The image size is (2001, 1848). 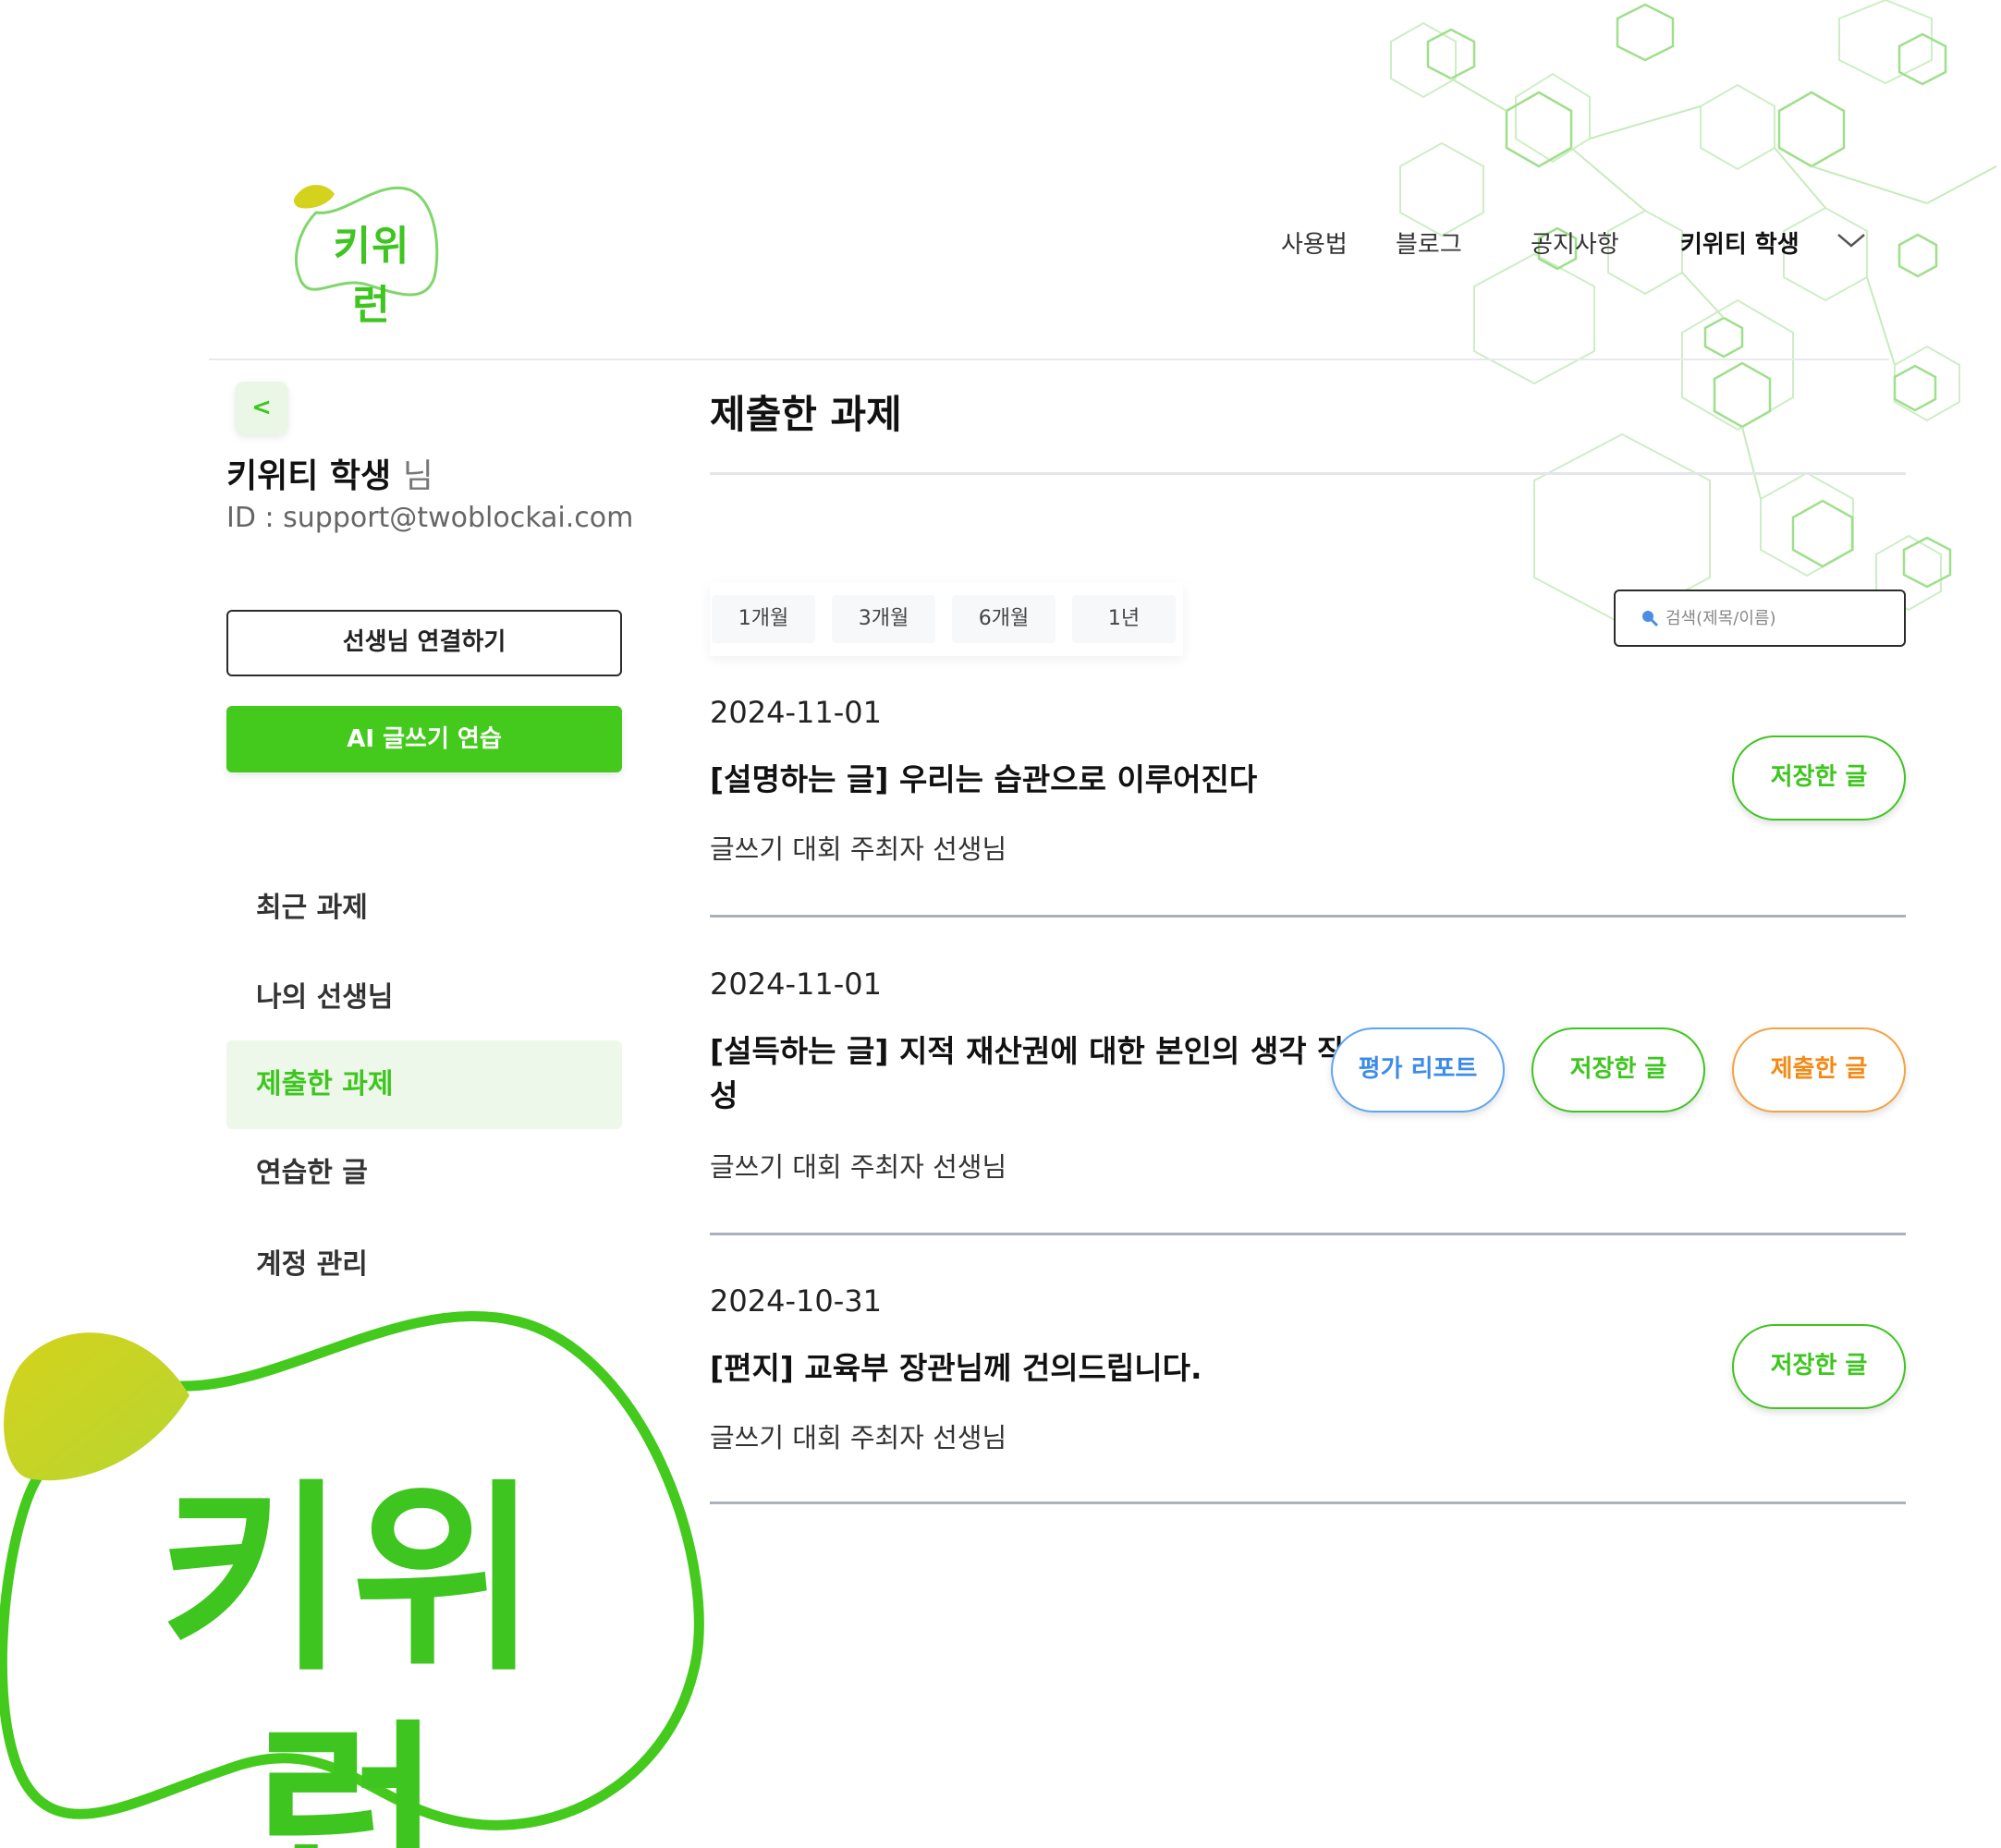 What do you see at coordinates (1314, 242) in the screenshot?
I see `nav-item-usage: 사용법` at bounding box center [1314, 242].